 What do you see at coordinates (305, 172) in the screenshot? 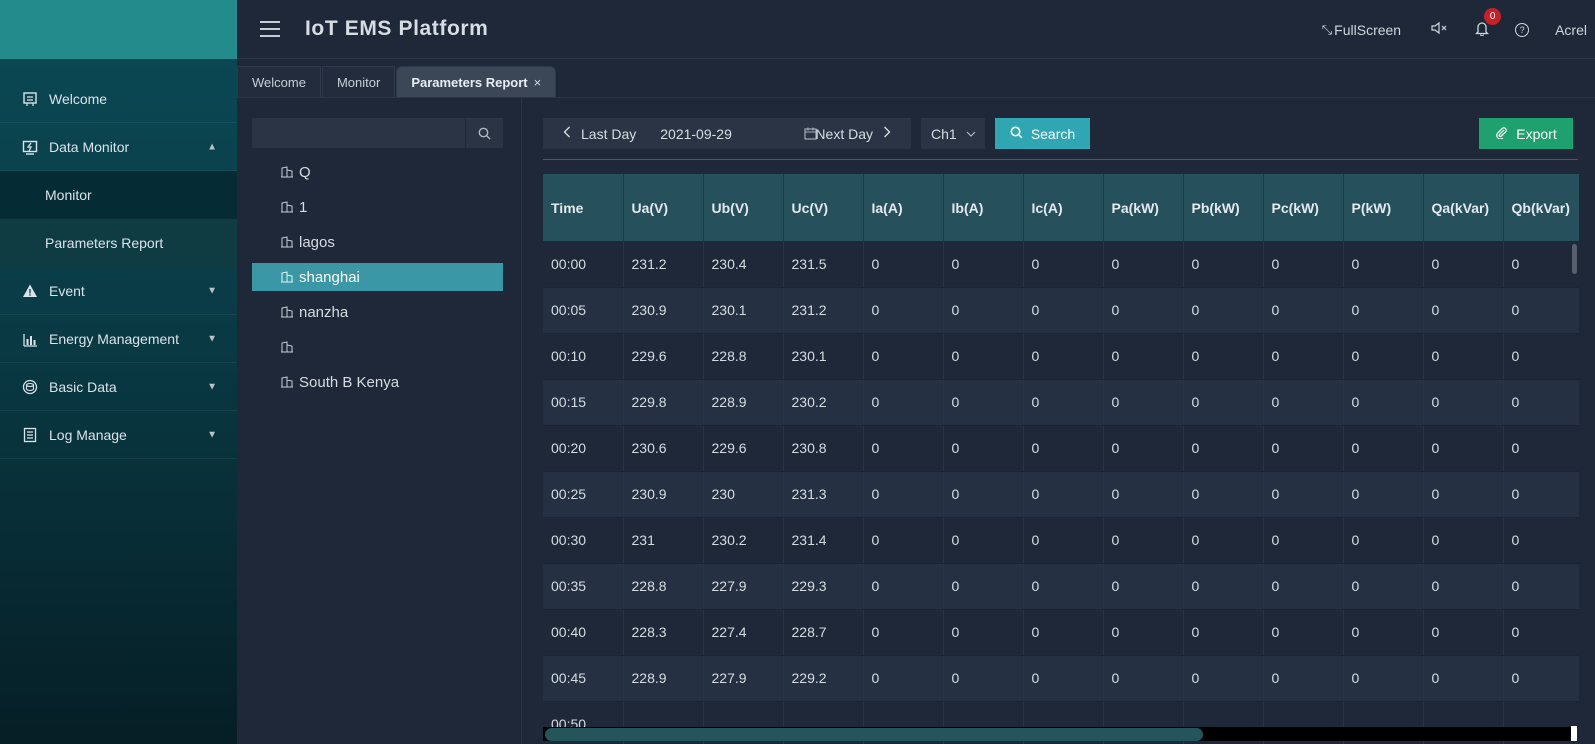
I see `tree-node-label: Q` at bounding box center [305, 172].